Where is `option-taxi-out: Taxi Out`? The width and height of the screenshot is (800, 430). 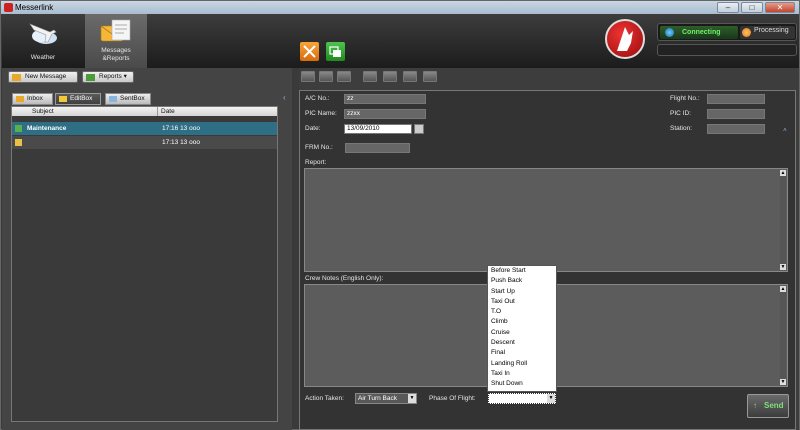 option-taxi-out: Taxi Out is located at coordinates (522, 302).